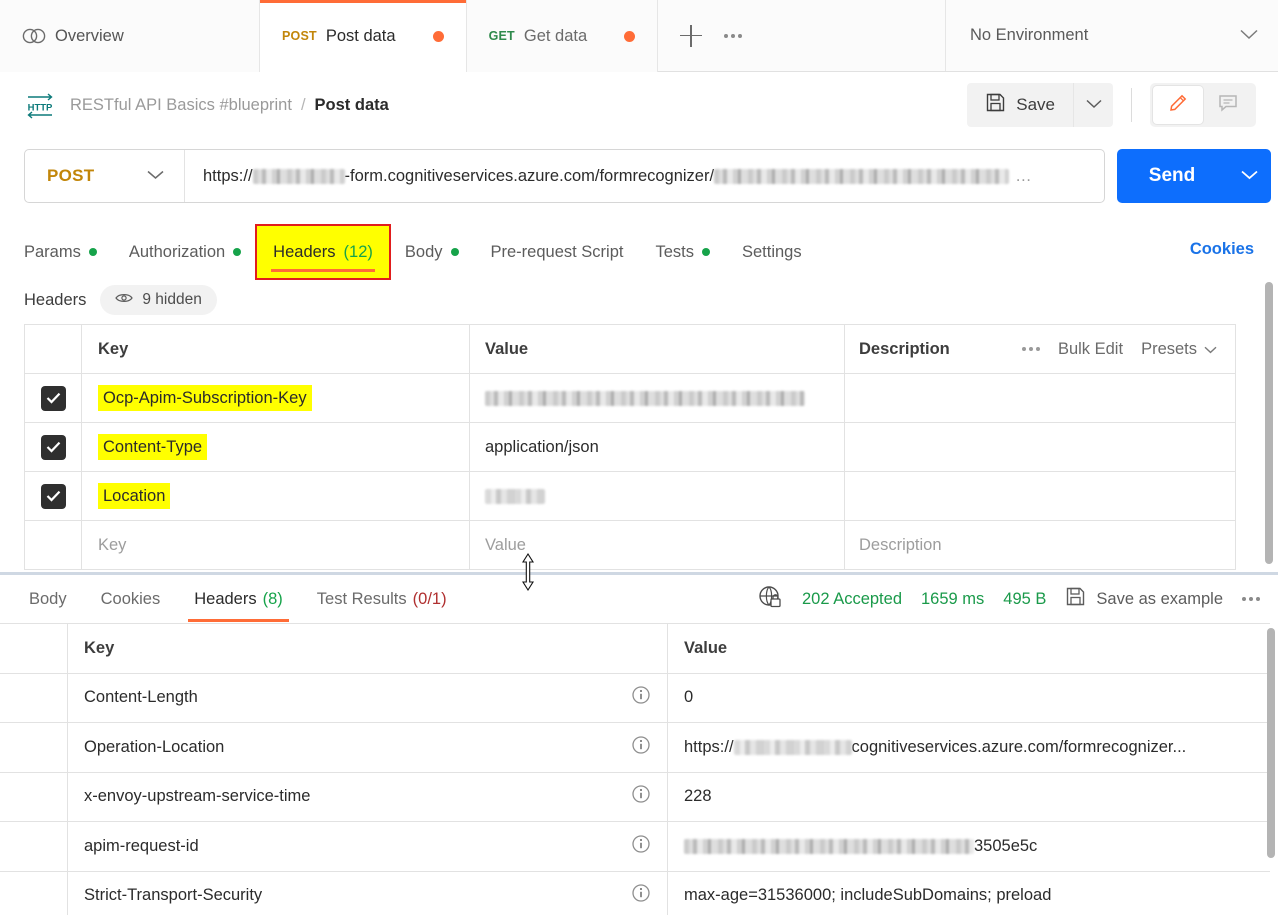  What do you see at coordinates (52, 251) in the screenshot?
I see `tab-params-label: Params` at bounding box center [52, 251].